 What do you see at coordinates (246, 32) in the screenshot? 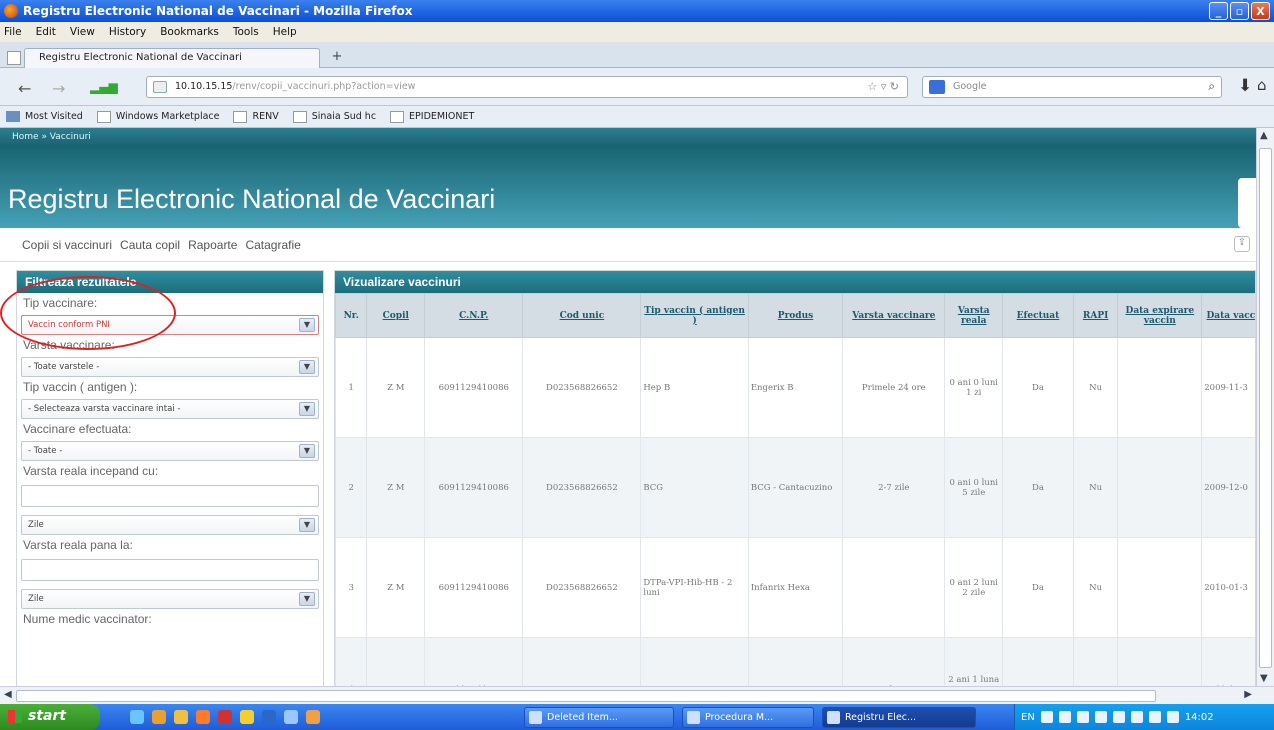
I see `menu-tools: Tools` at bounding box center [246, 32].